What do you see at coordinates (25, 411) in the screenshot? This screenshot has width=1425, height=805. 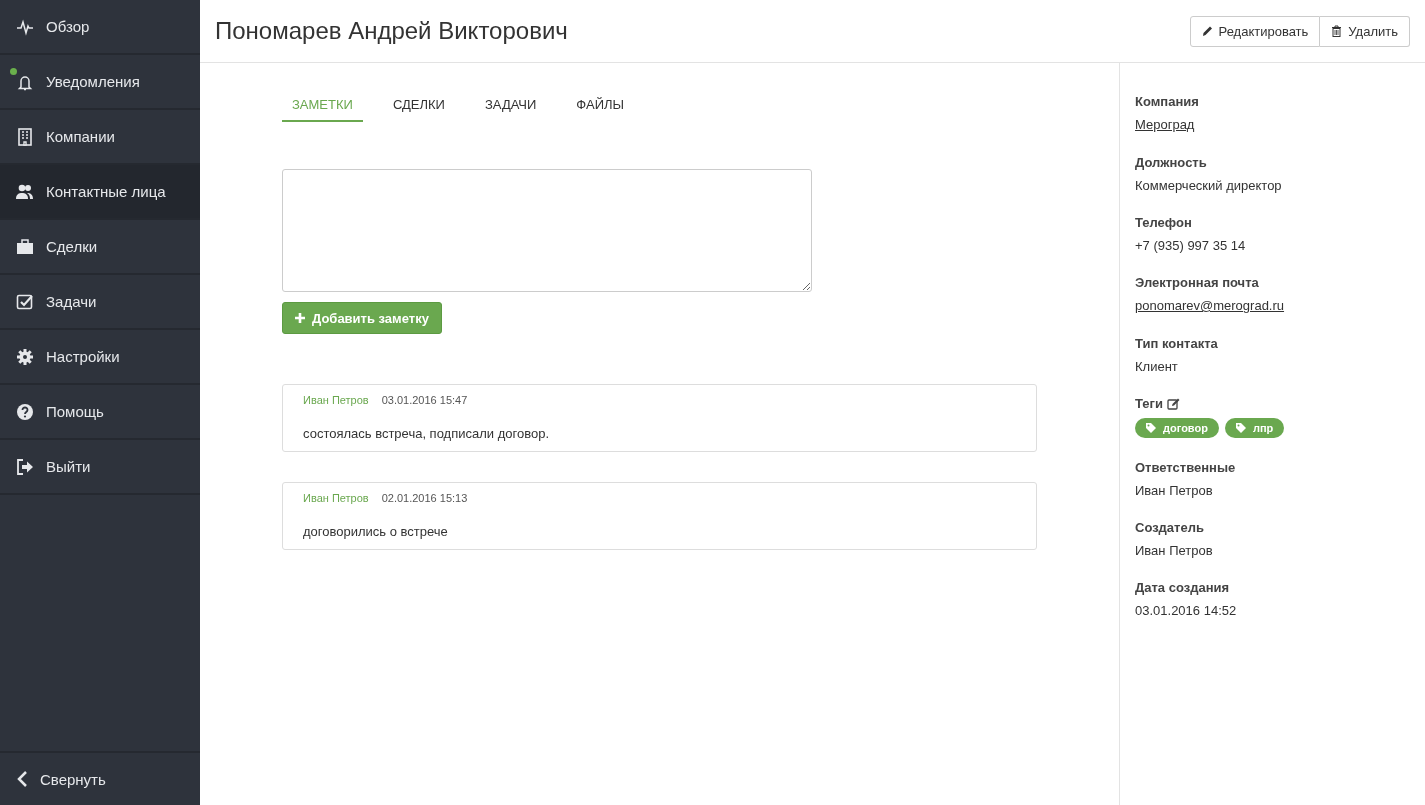 I see `help-icon` at bounding box center [25, 411].